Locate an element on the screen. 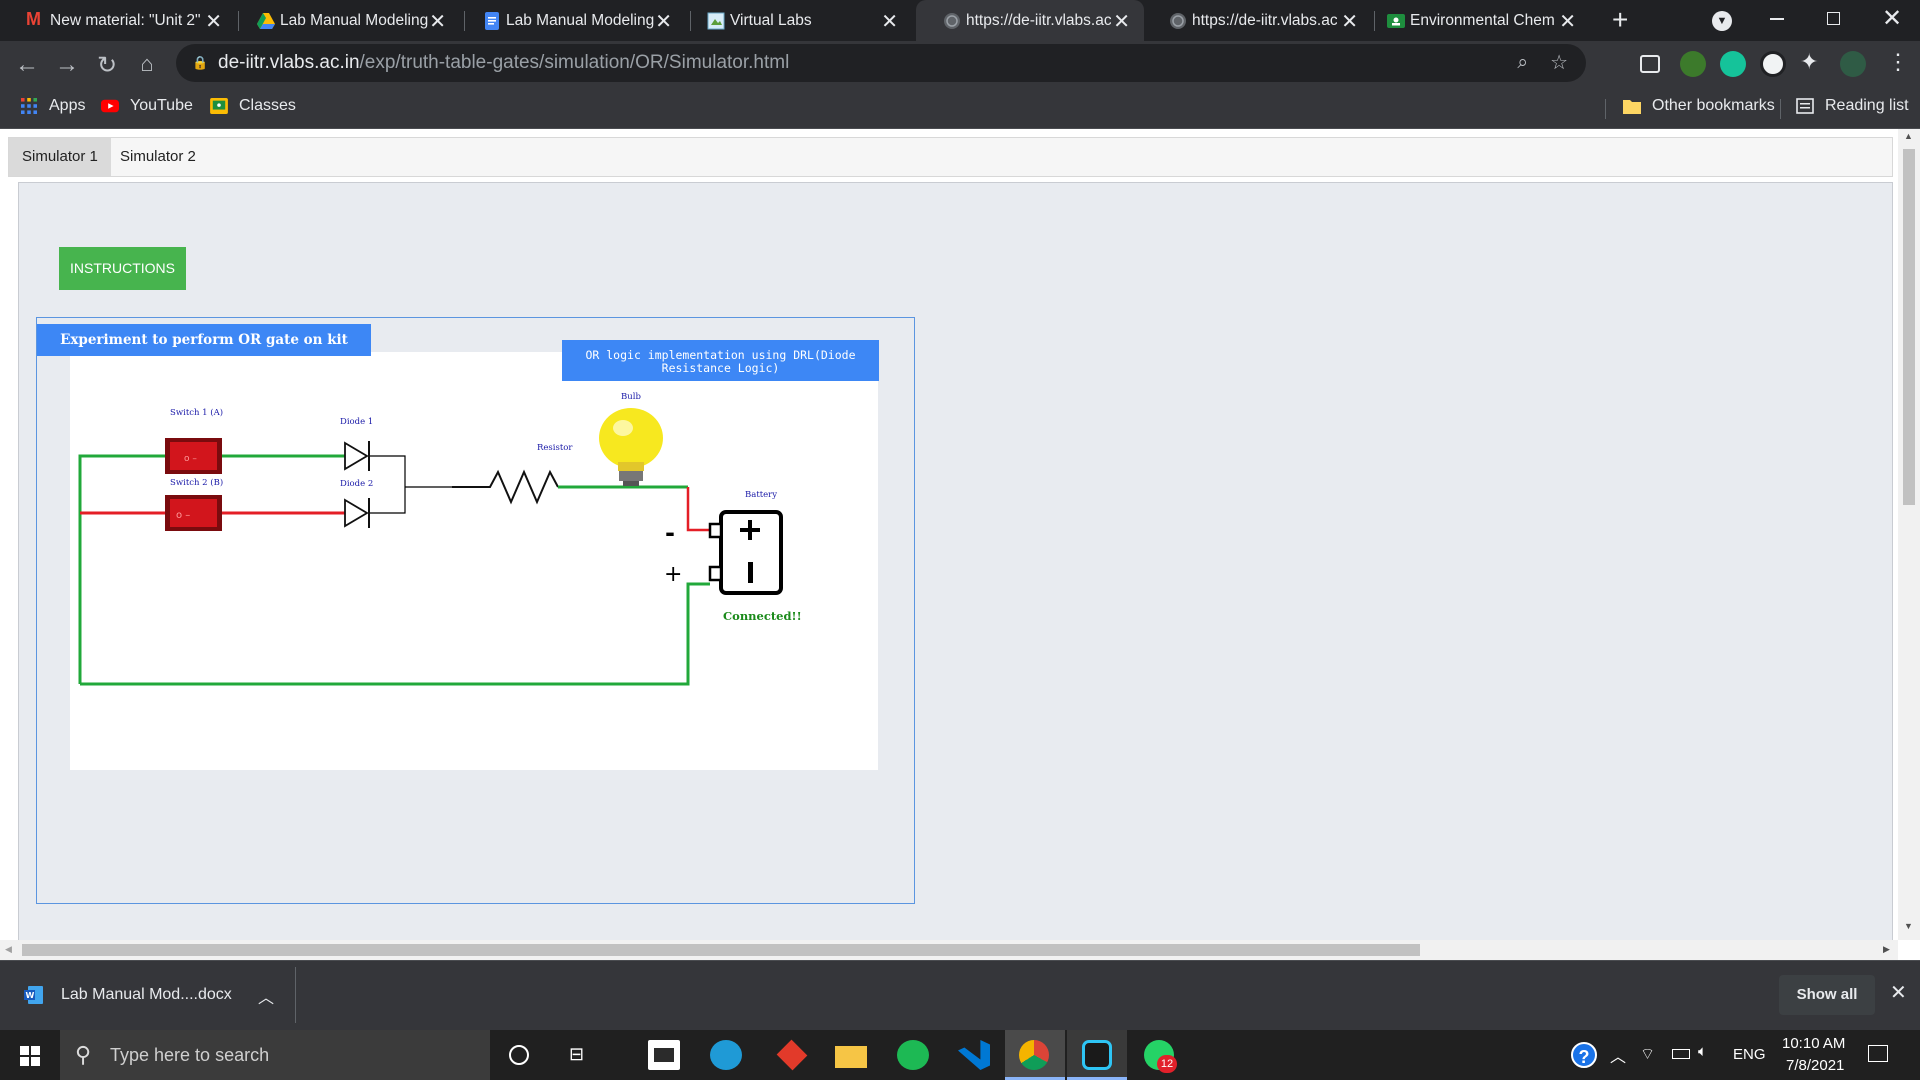 The image size is (1920, 1080). owl-icon is located at coordinates (1773, 64).